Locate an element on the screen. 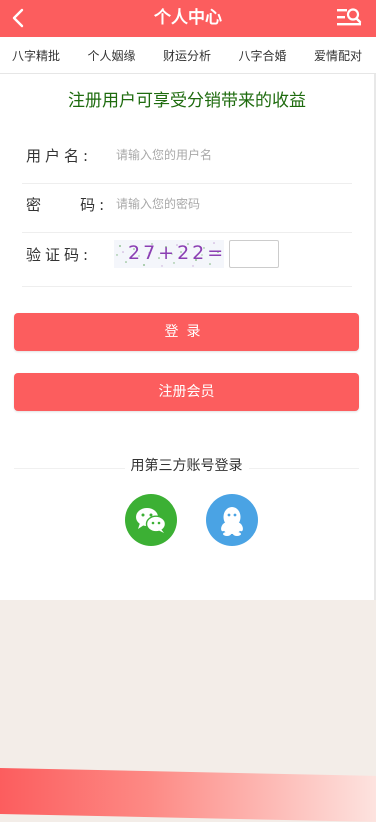 This screenshot has width=376, height=822. username-row: 用户名: is located at coordinates (187, 158).